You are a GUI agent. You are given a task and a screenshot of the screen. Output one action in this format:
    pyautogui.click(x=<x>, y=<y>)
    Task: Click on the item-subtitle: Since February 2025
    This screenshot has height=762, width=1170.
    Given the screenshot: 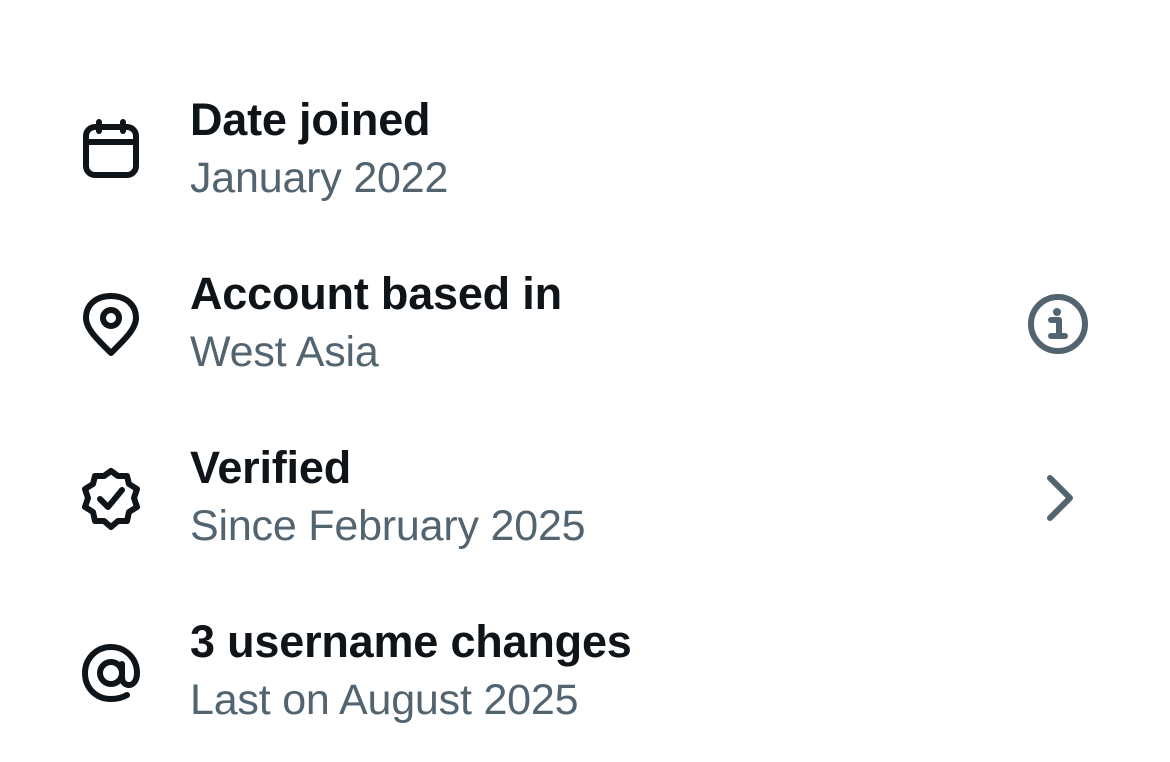 What is the action you would take?
    pyautogui.click(x=388, y=526)
    